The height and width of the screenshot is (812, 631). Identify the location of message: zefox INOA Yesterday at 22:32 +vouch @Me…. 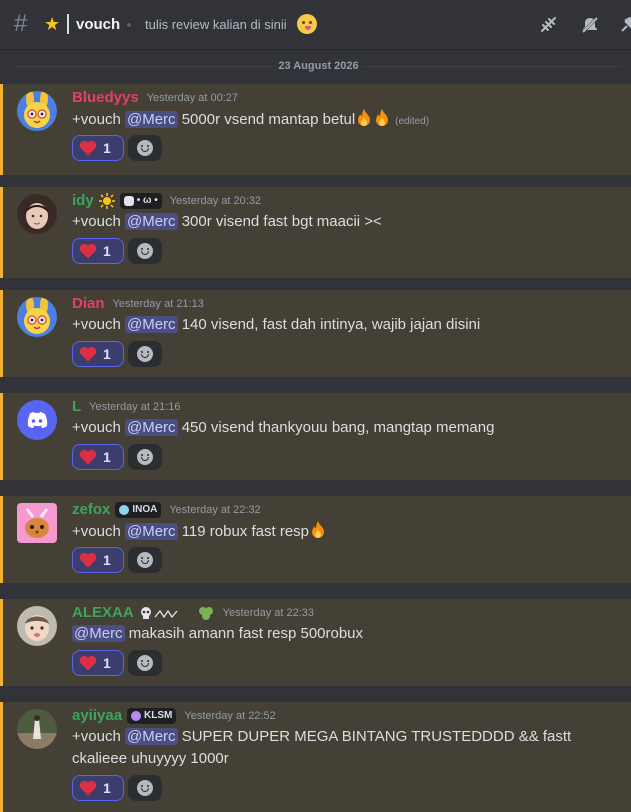
(315, 539).